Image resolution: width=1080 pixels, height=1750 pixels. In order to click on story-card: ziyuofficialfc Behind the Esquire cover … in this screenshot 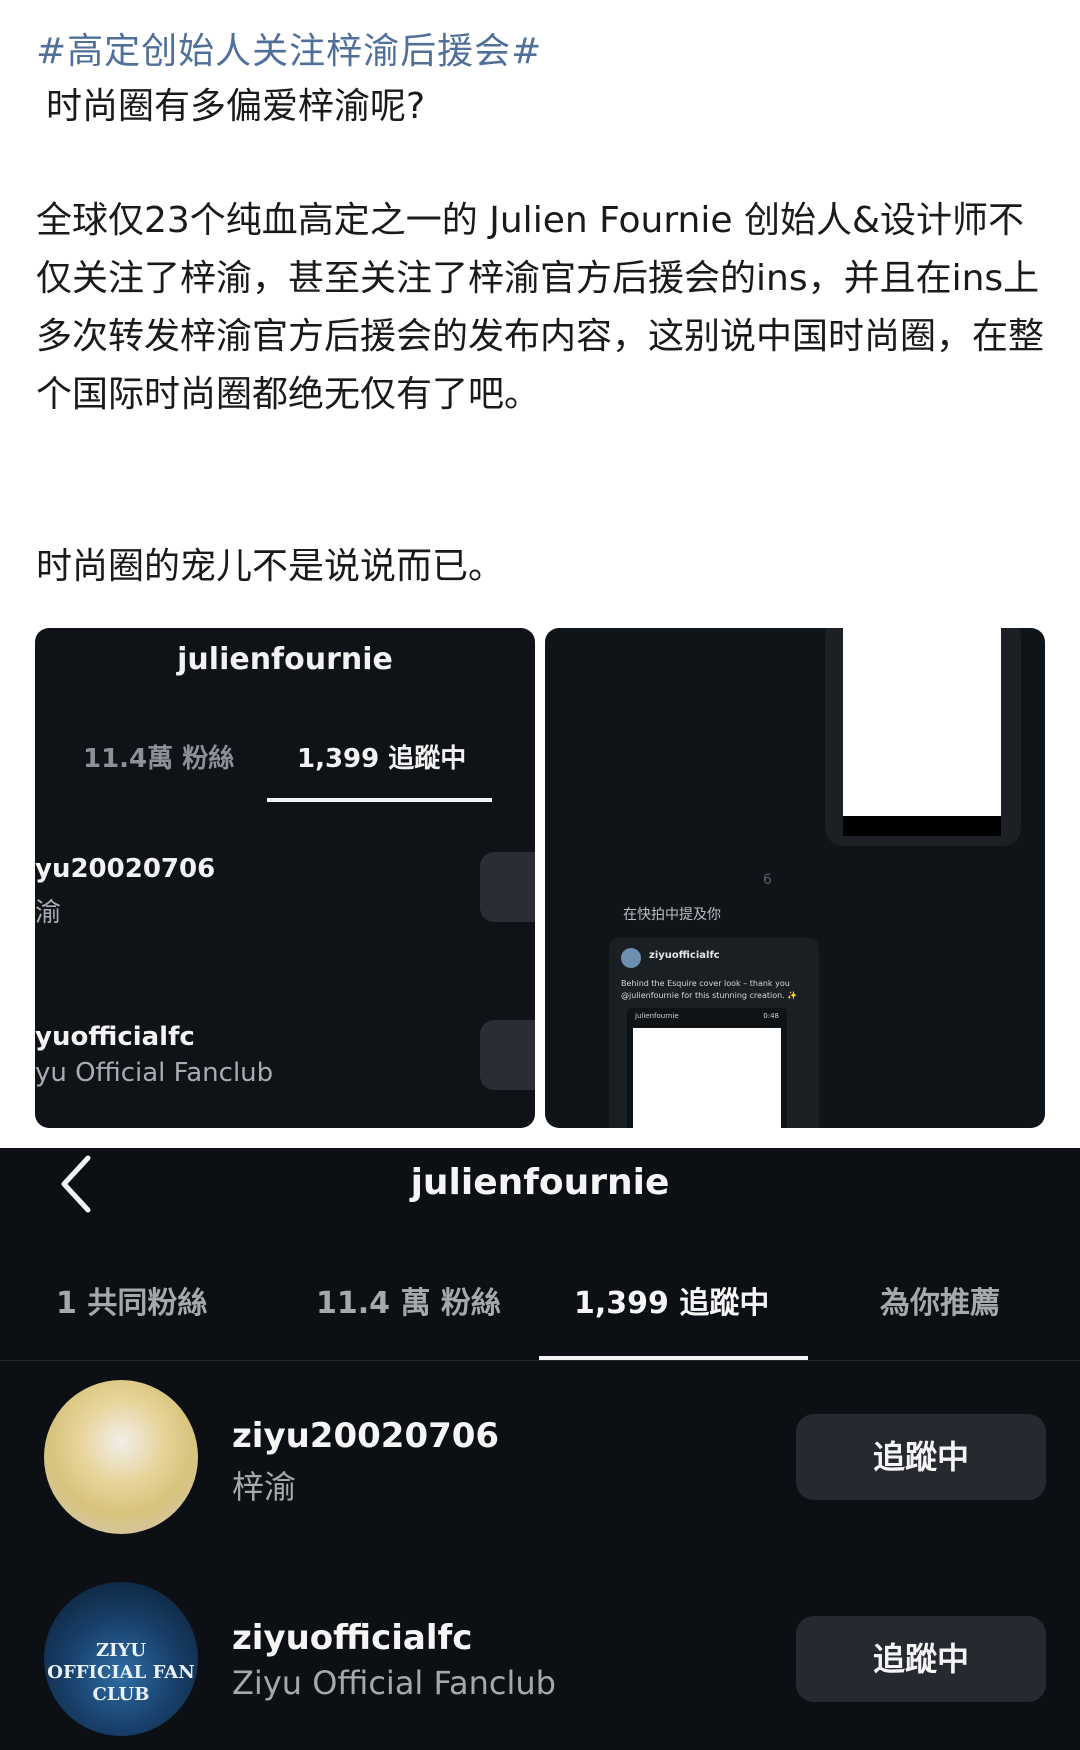, I will do `click(714, 1033)`.